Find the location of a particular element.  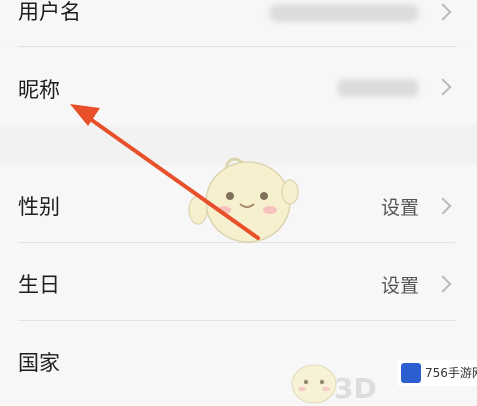

gender-value: 设置 is located at coordinates (399, 208).